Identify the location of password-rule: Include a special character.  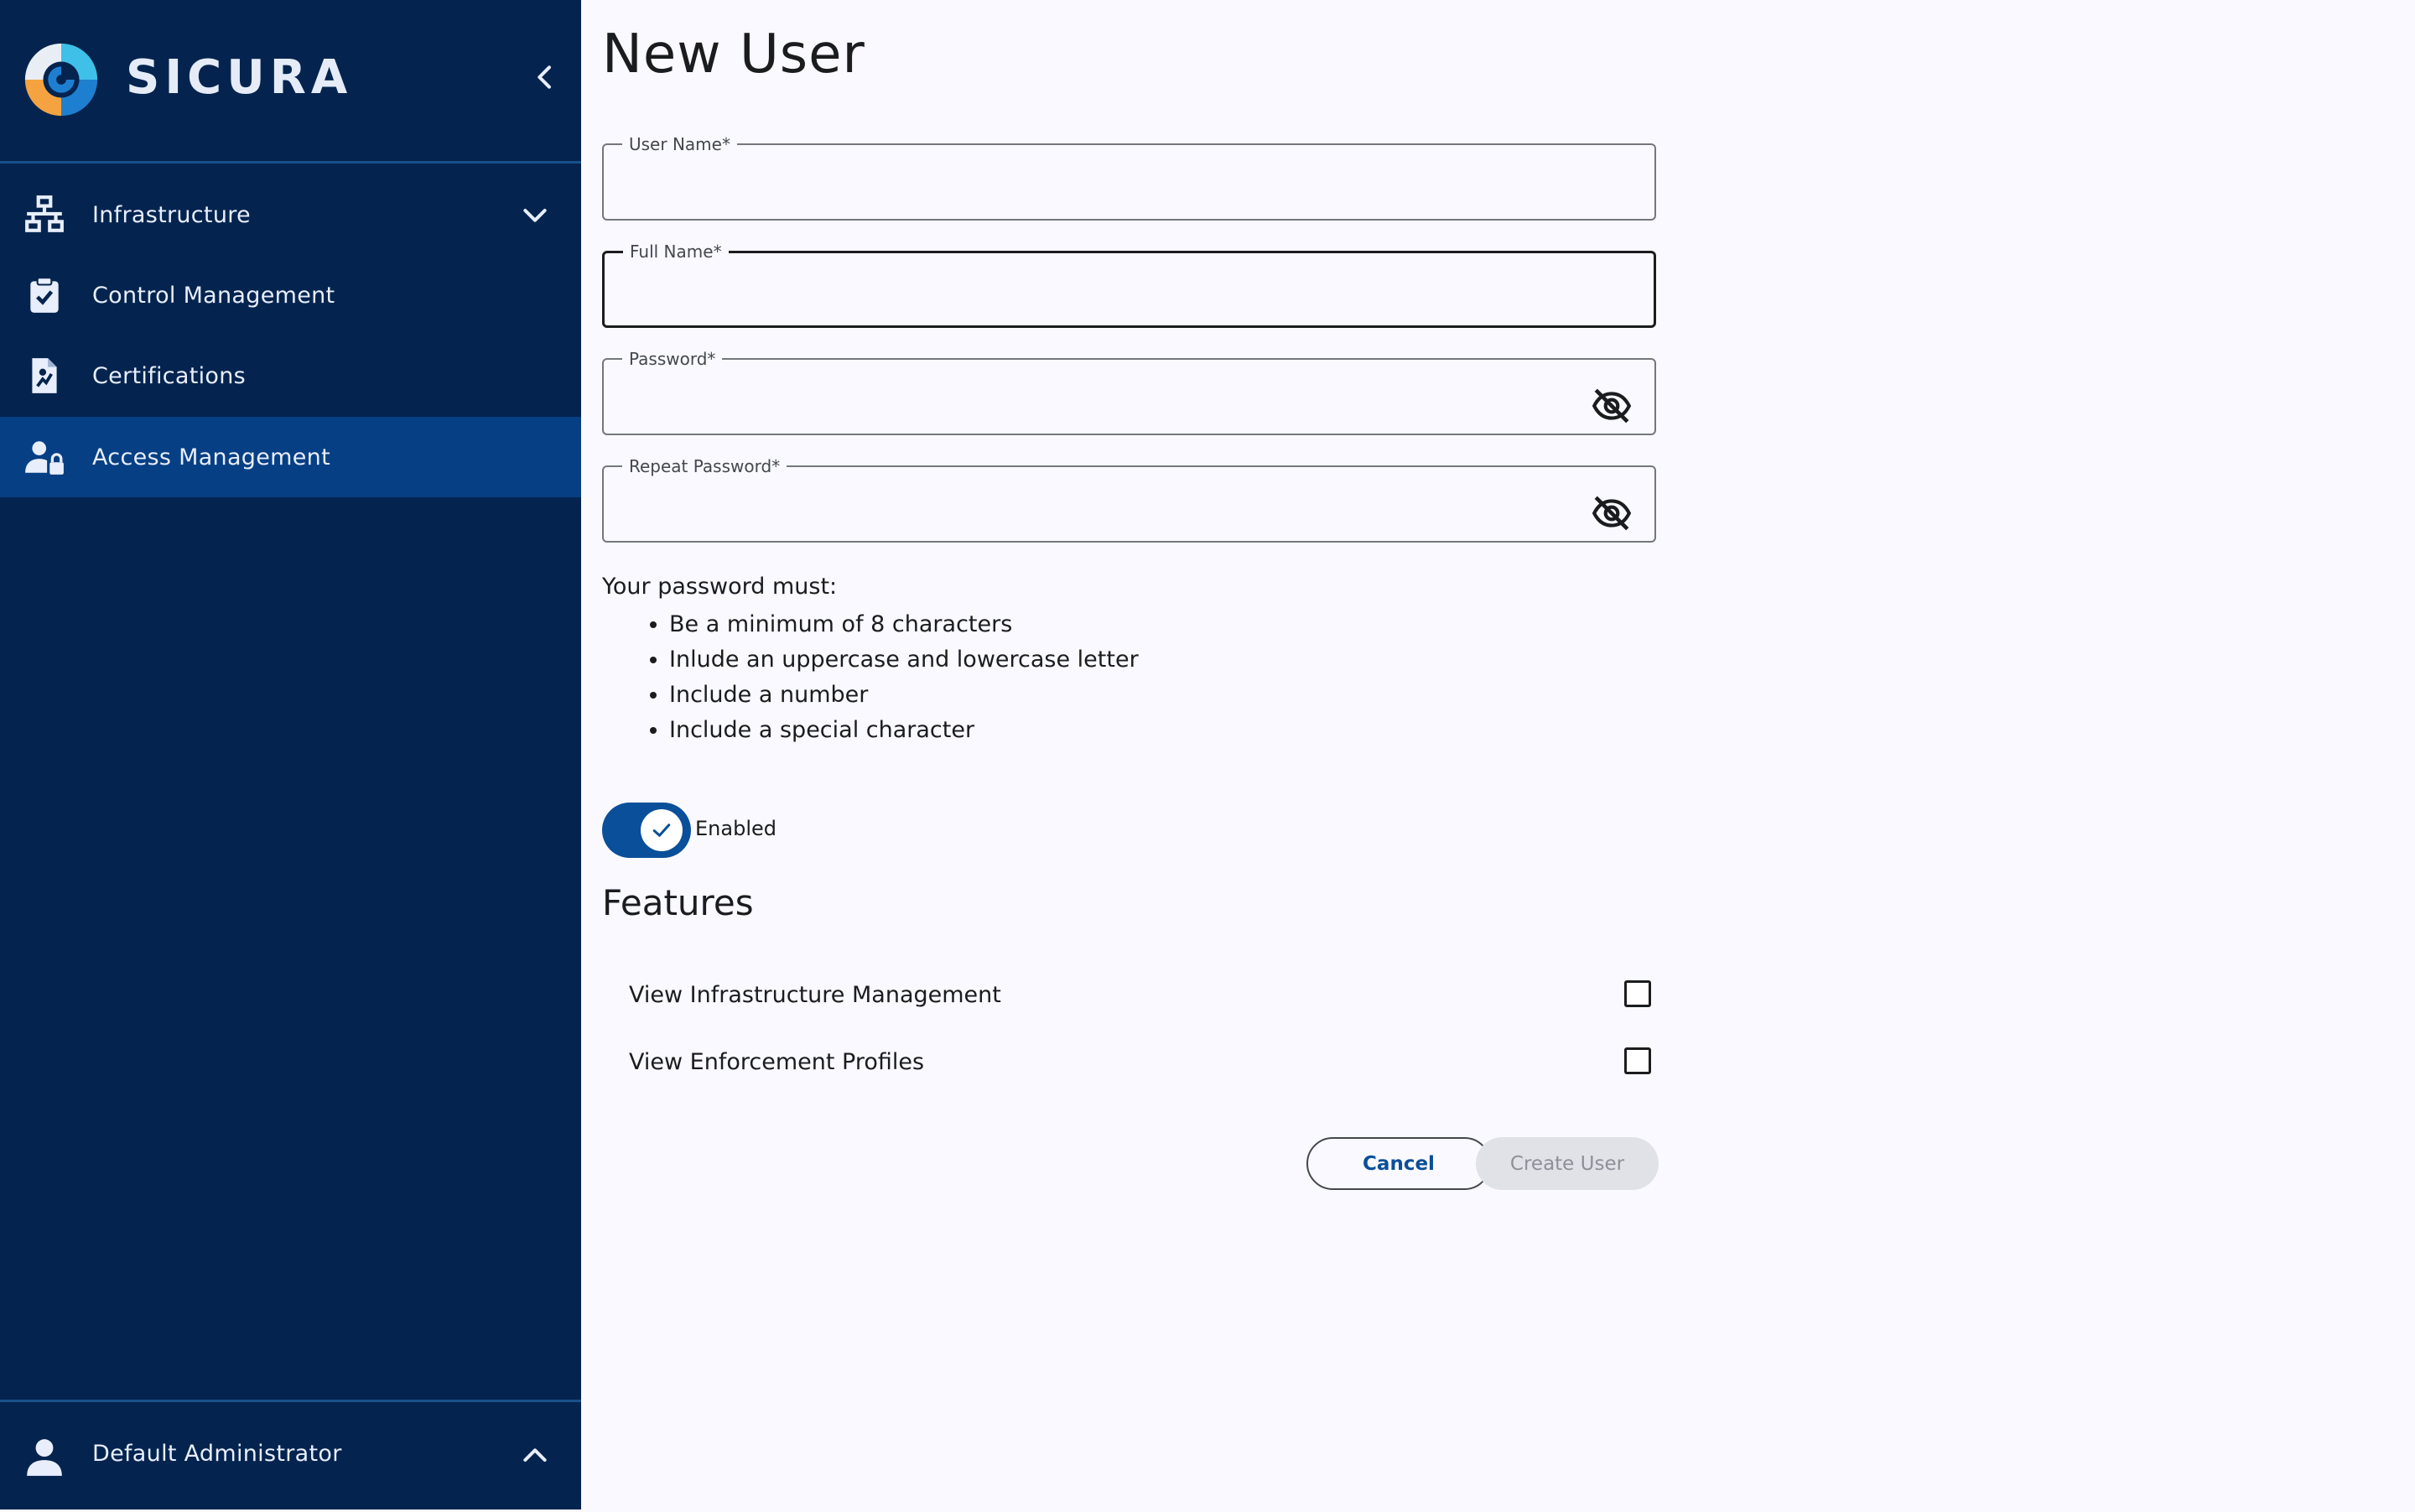
(904, 730).